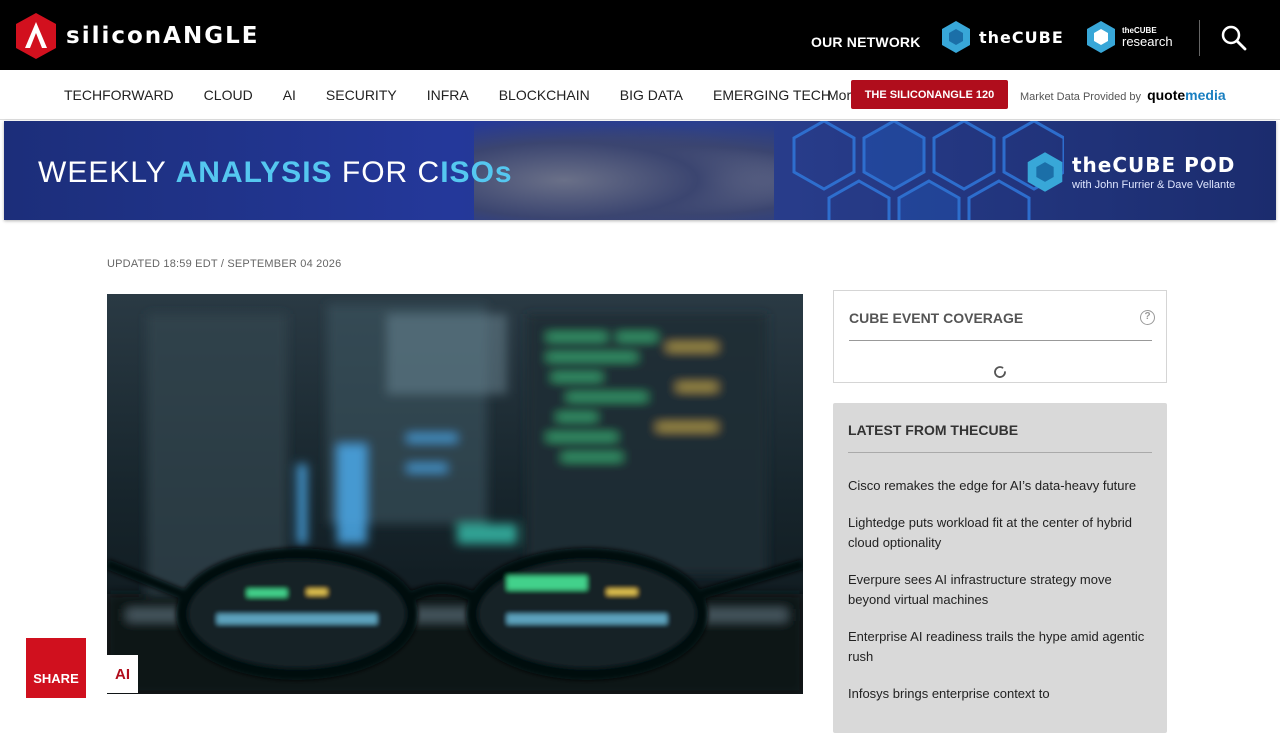  What do you see at coordinates (228, 95) in the screenshot?
I see `nav-item-cloud: CLOUD` at bounding box center [228, 95].